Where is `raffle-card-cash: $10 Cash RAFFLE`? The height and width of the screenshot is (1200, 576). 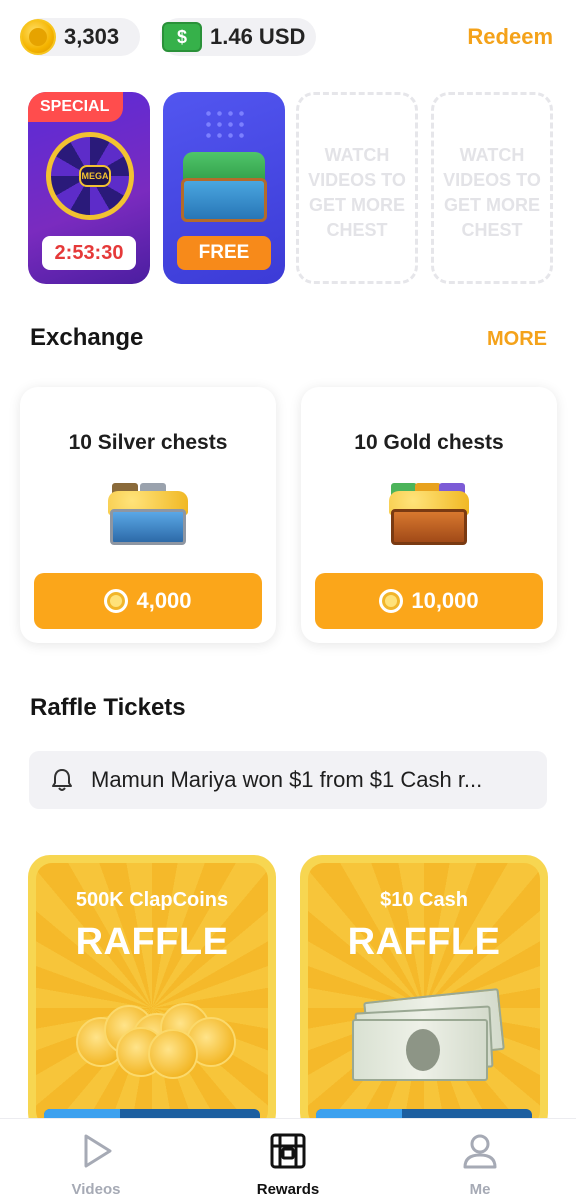
raffle-card-cash: $10 Cash RAFFLE is located at coordinates (424, 995).